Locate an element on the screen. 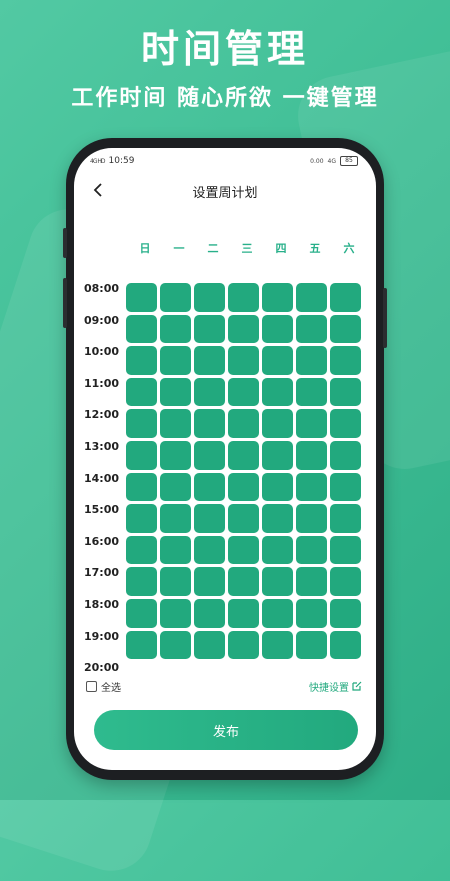 This screenshot has width=450, height=881. publish-button: 发布 is located at coordinates (226, 730).